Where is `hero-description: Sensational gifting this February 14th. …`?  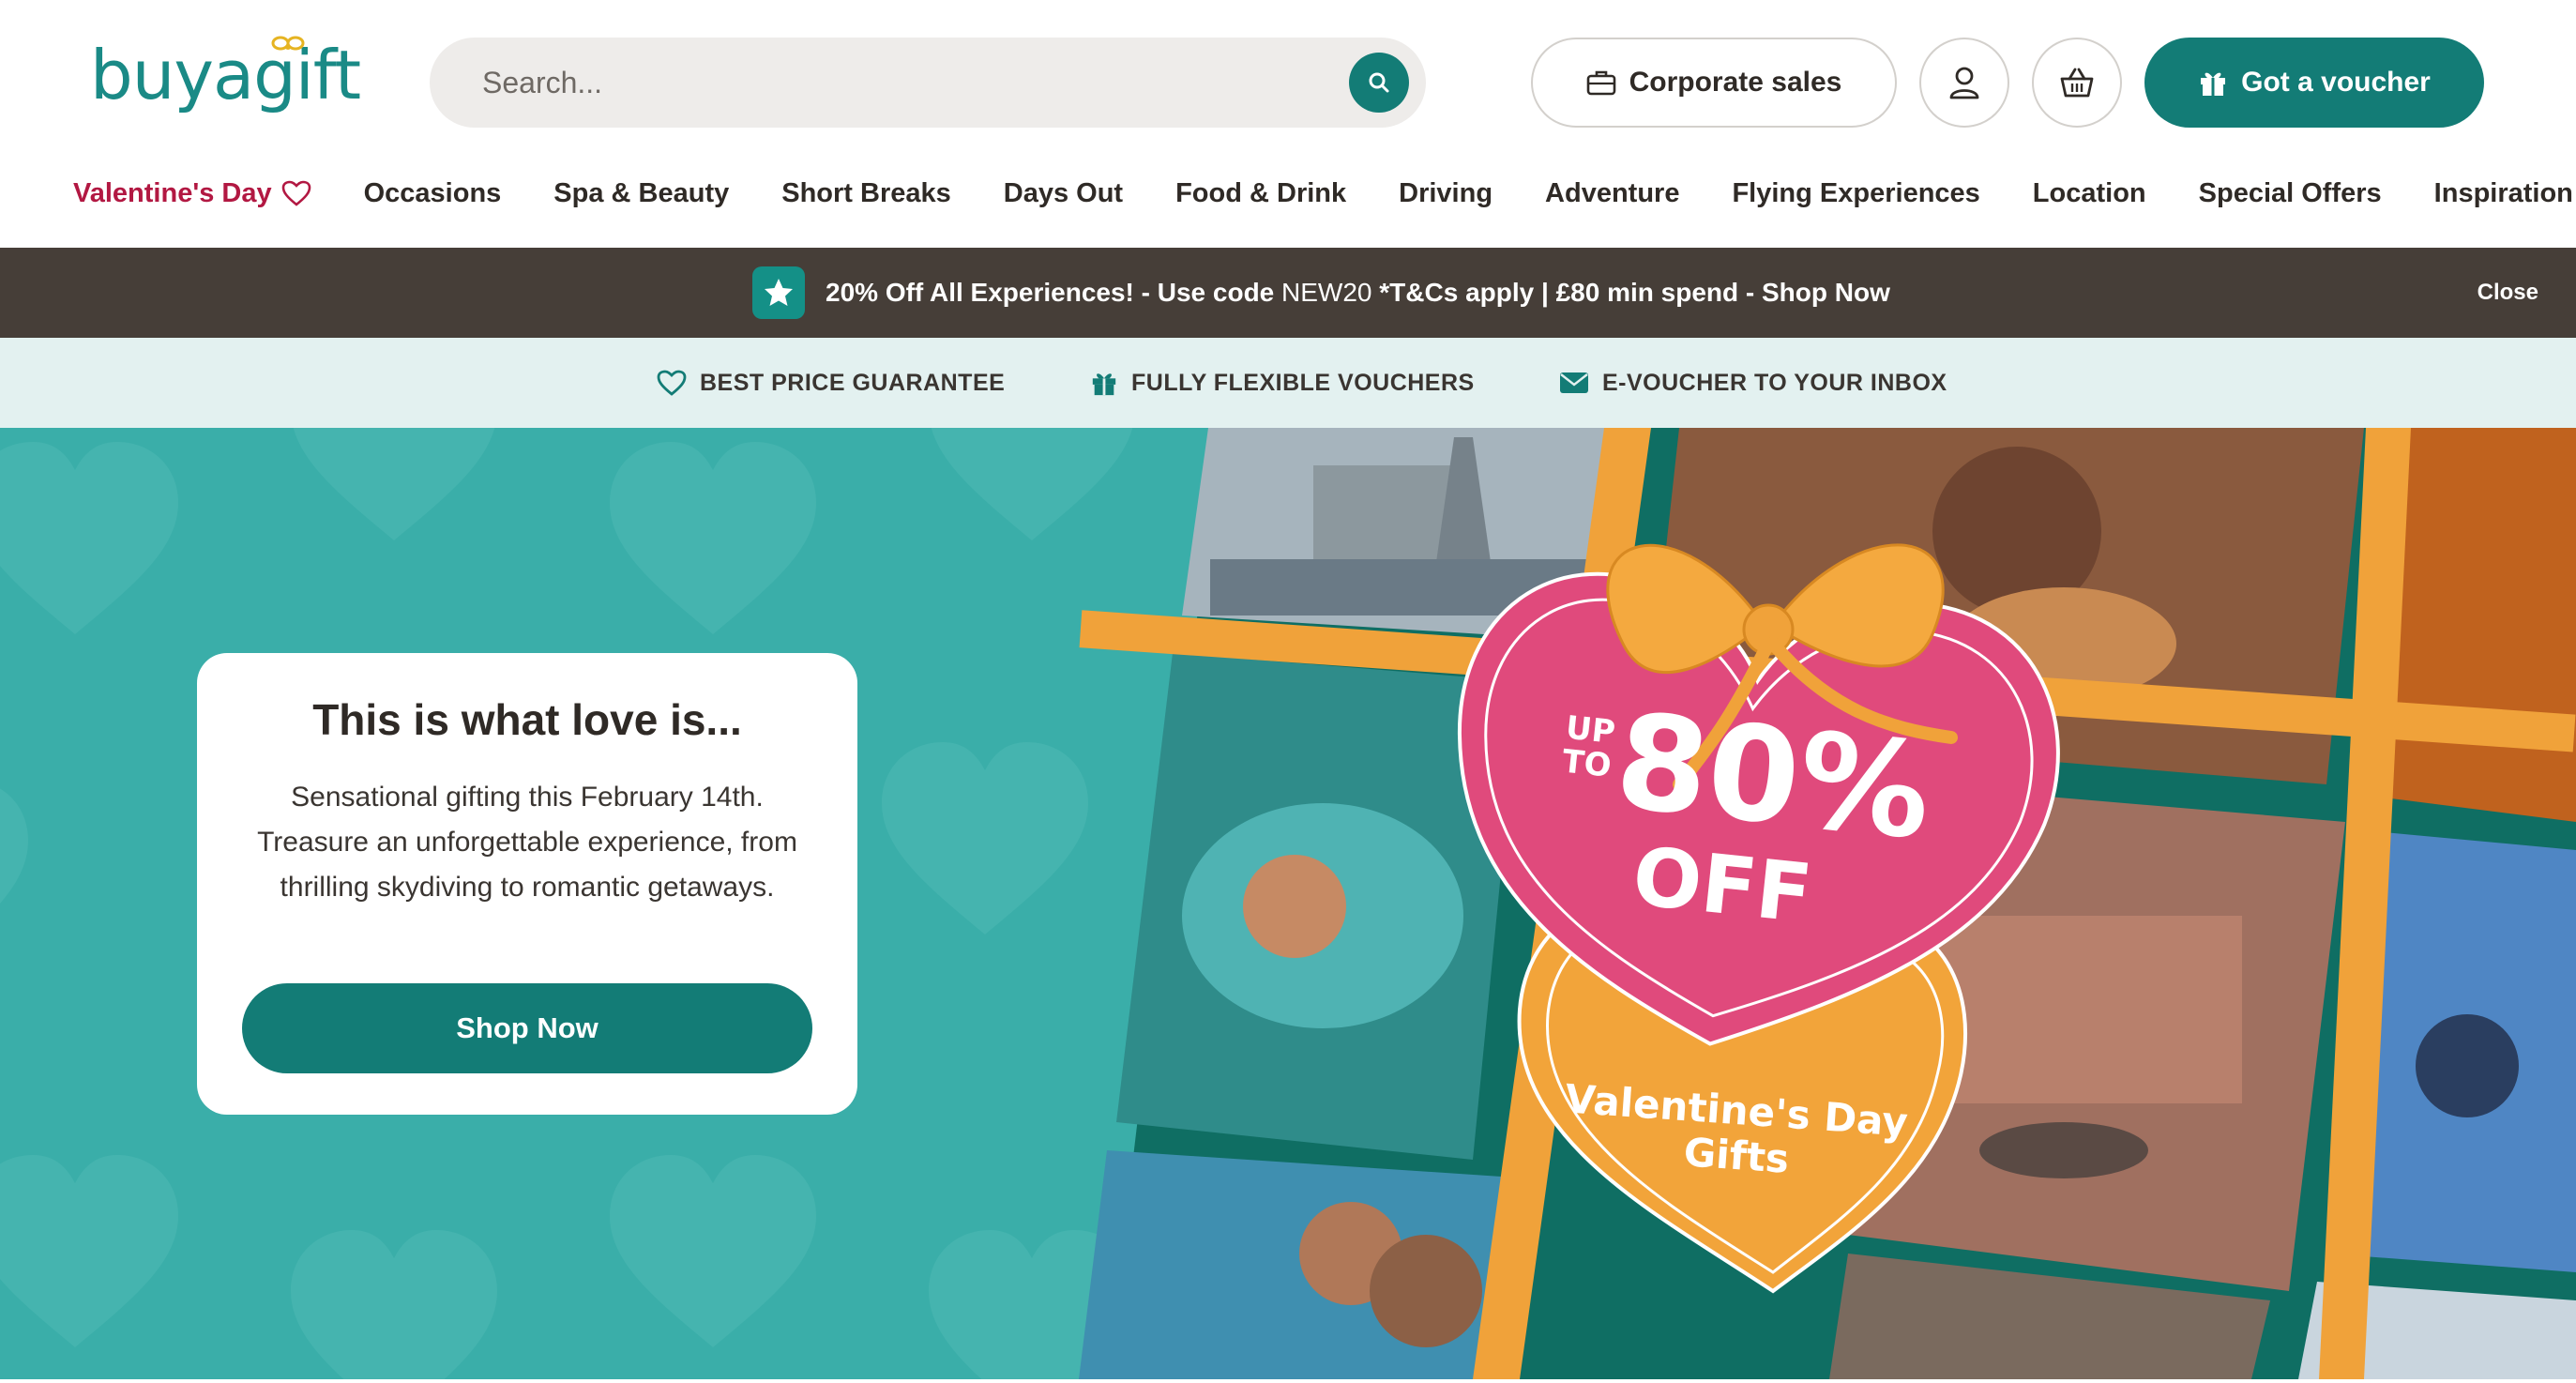
hero-description: Sensational gifting this February 14th. … is located at coordinates (527, 842).